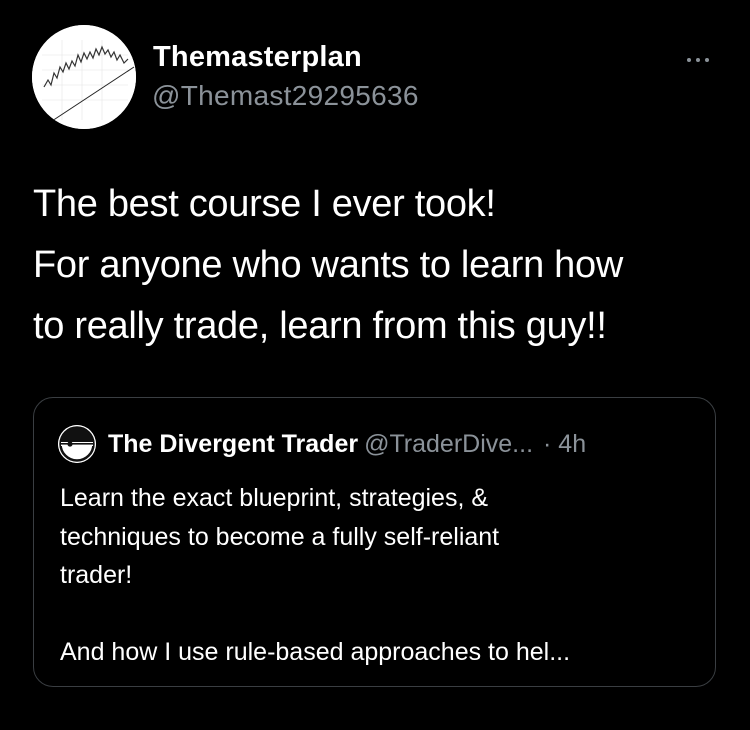 The width and height of the screenshot is (750, 730). I want to click on author-avatar, so click(84, 77).